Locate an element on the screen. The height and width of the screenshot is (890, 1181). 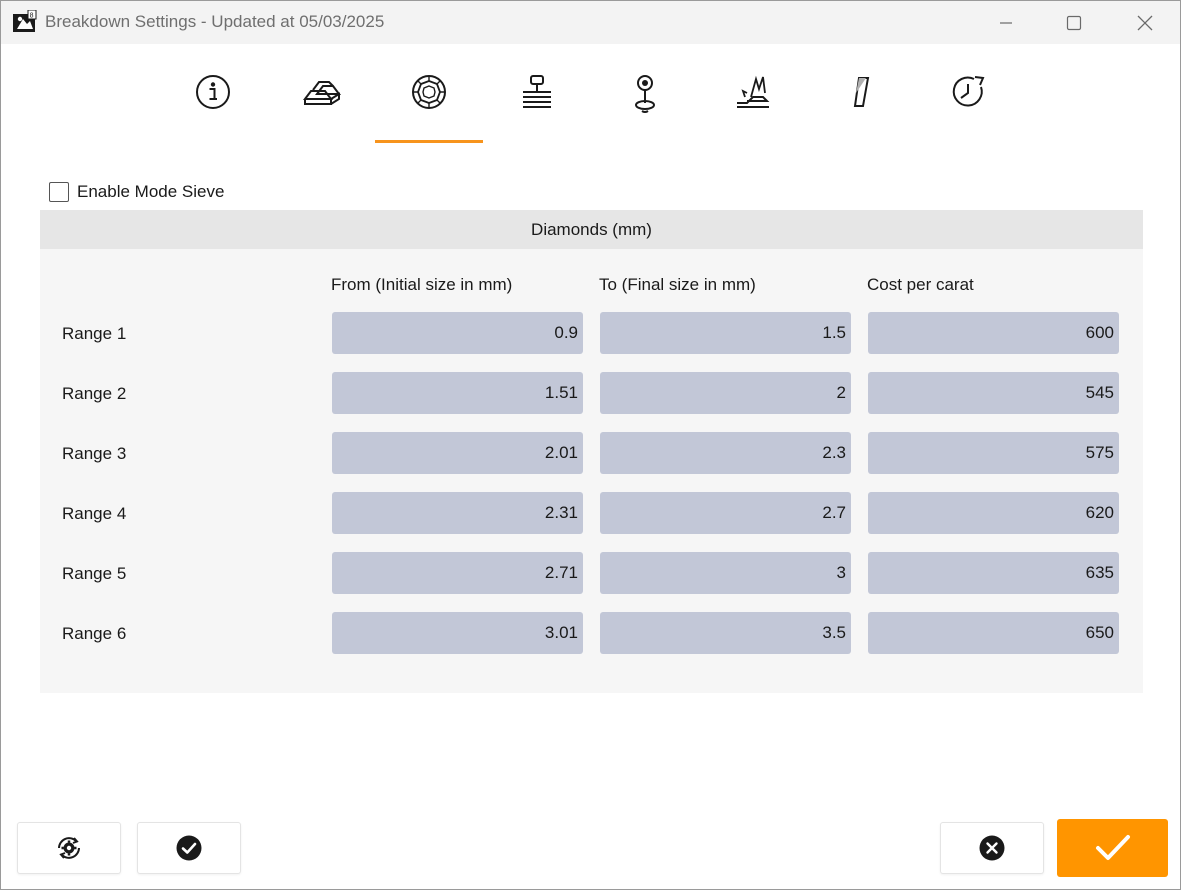
tab-hand-tool is located at coordinates (753, 102).